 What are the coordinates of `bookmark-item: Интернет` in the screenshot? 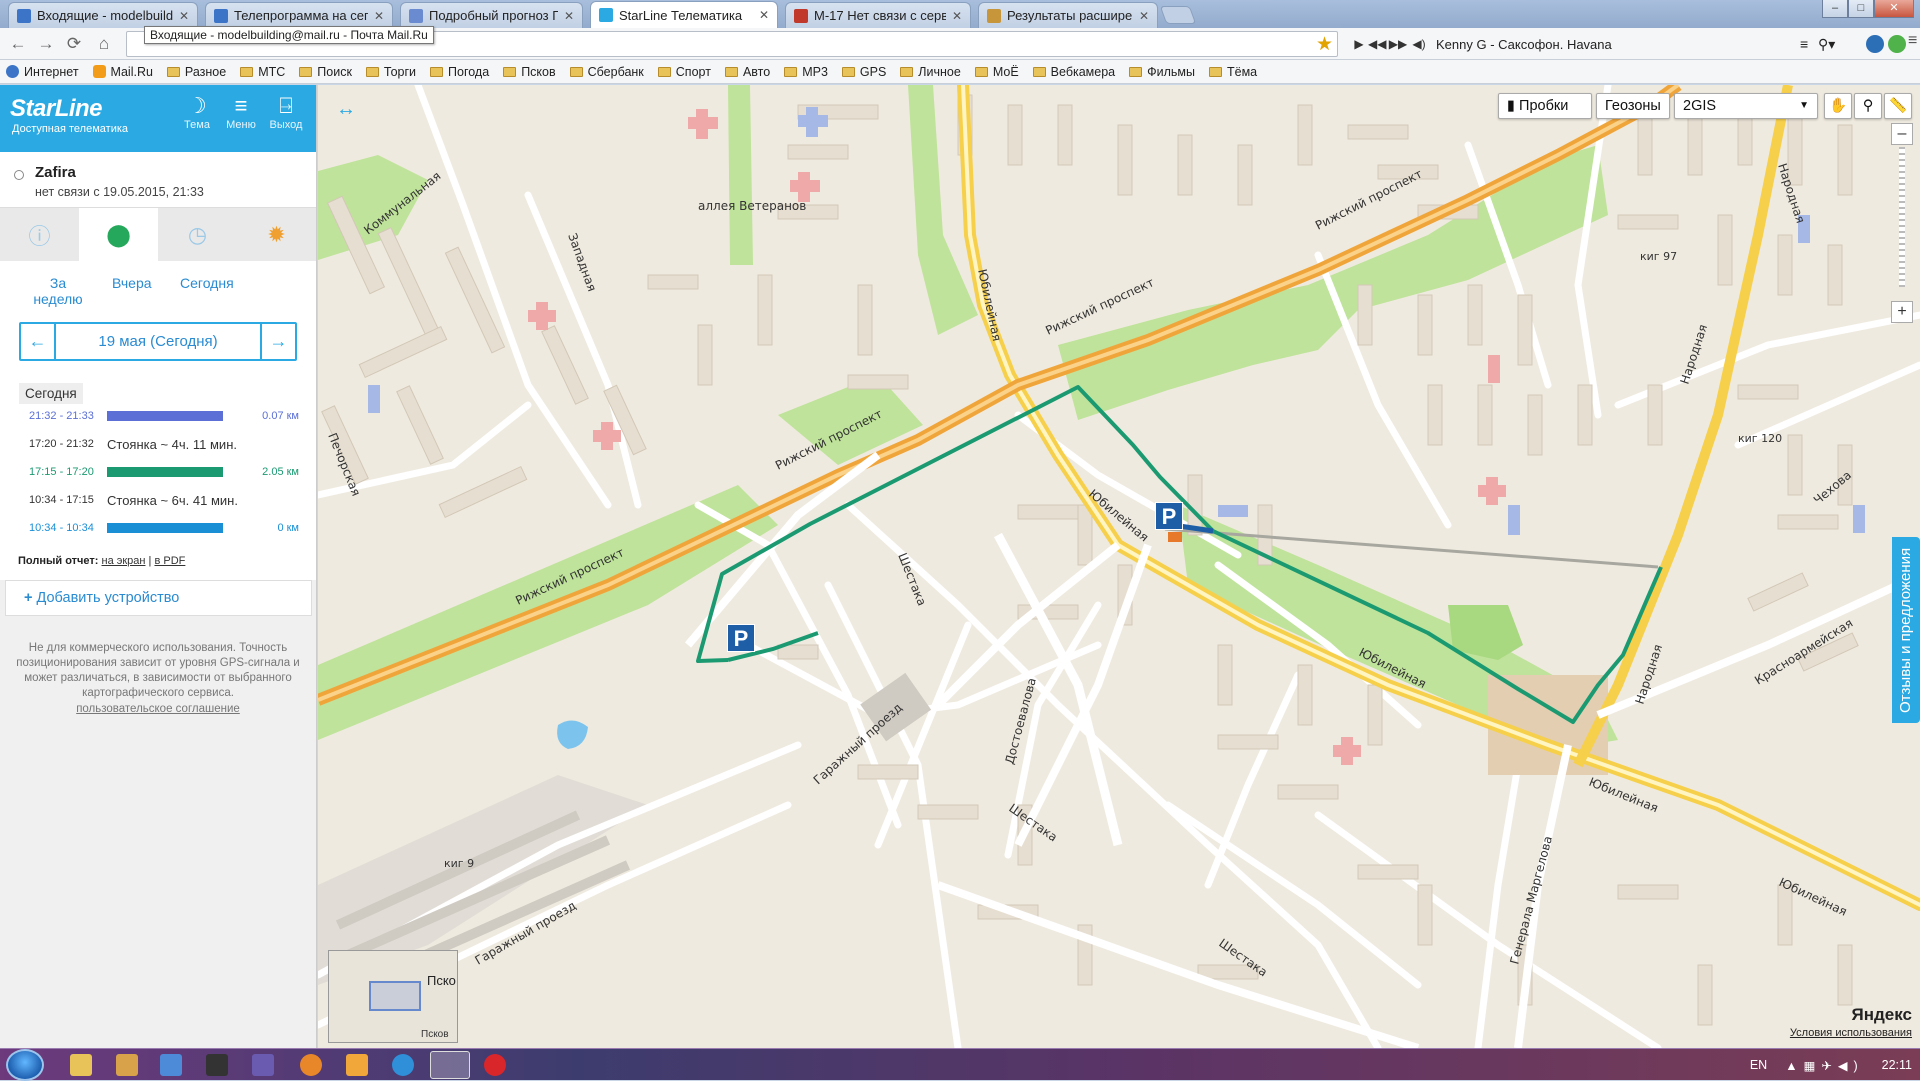 It's located at (42, 72).